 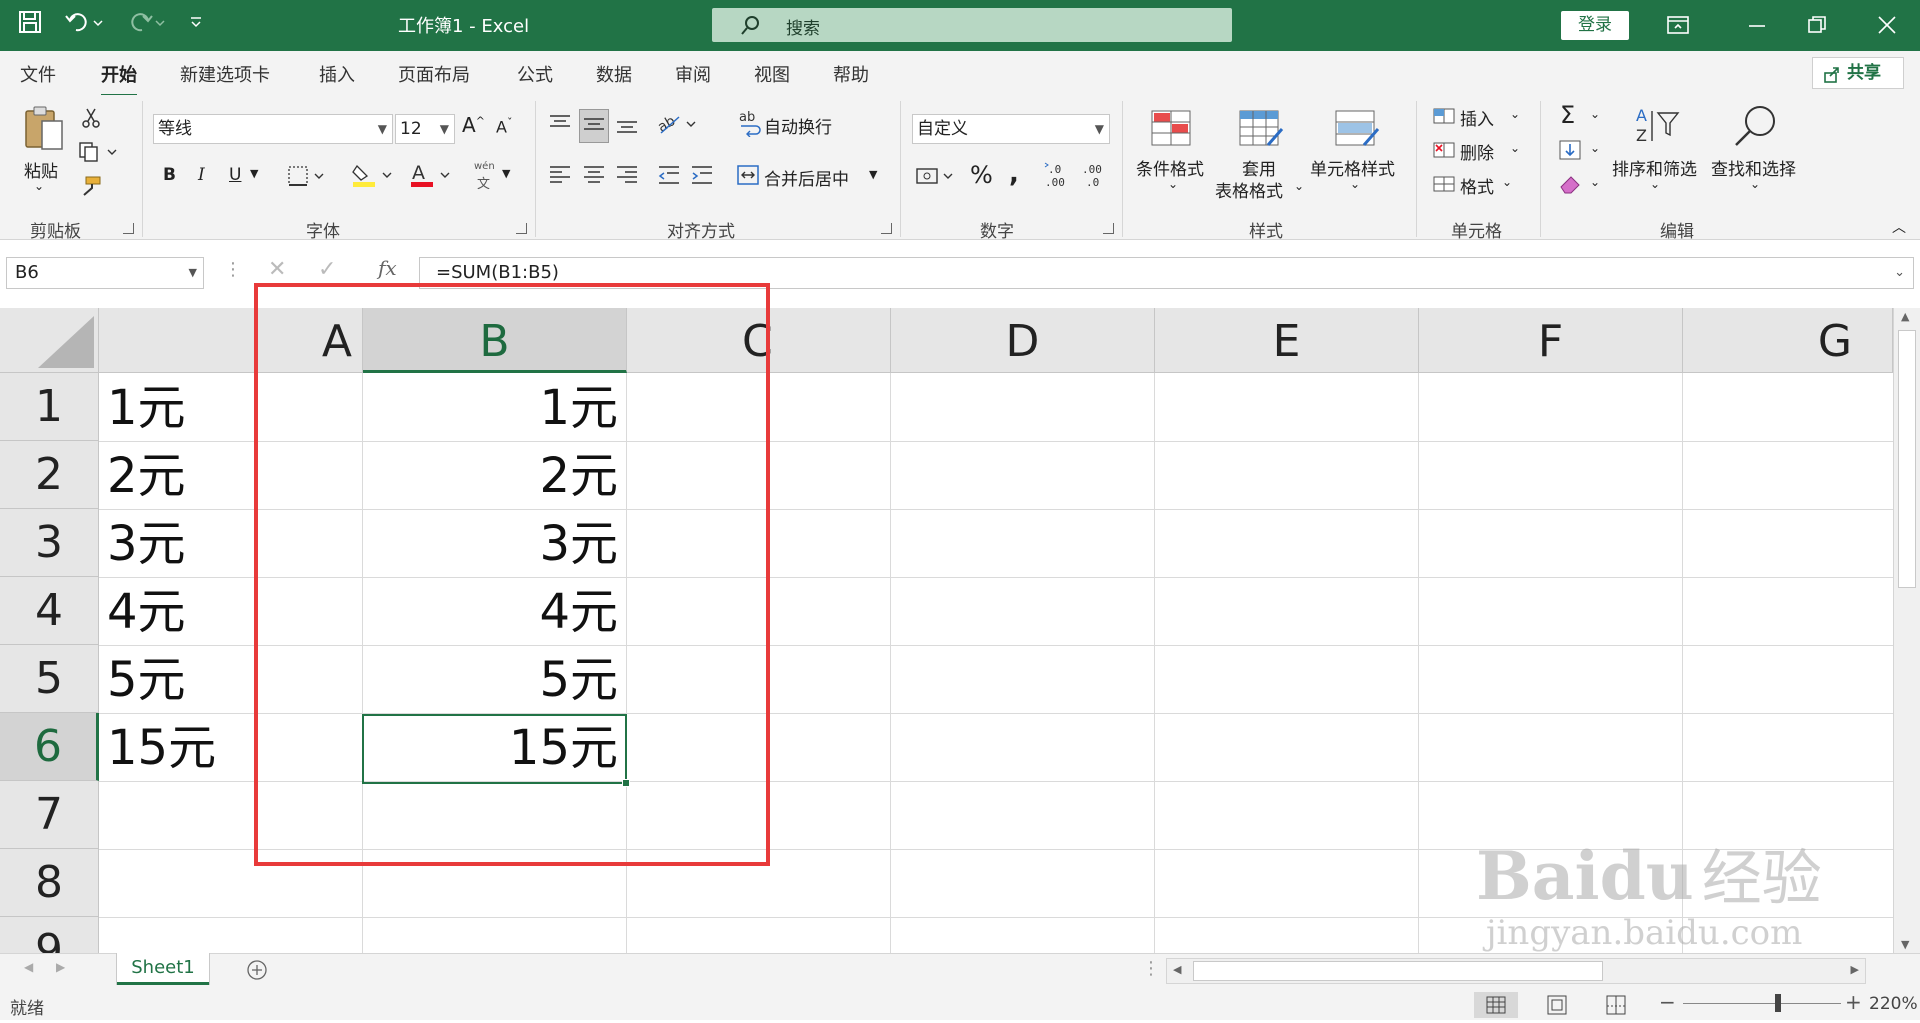 I want to click on tab-help: 帮助, so click(x=851, y=74).